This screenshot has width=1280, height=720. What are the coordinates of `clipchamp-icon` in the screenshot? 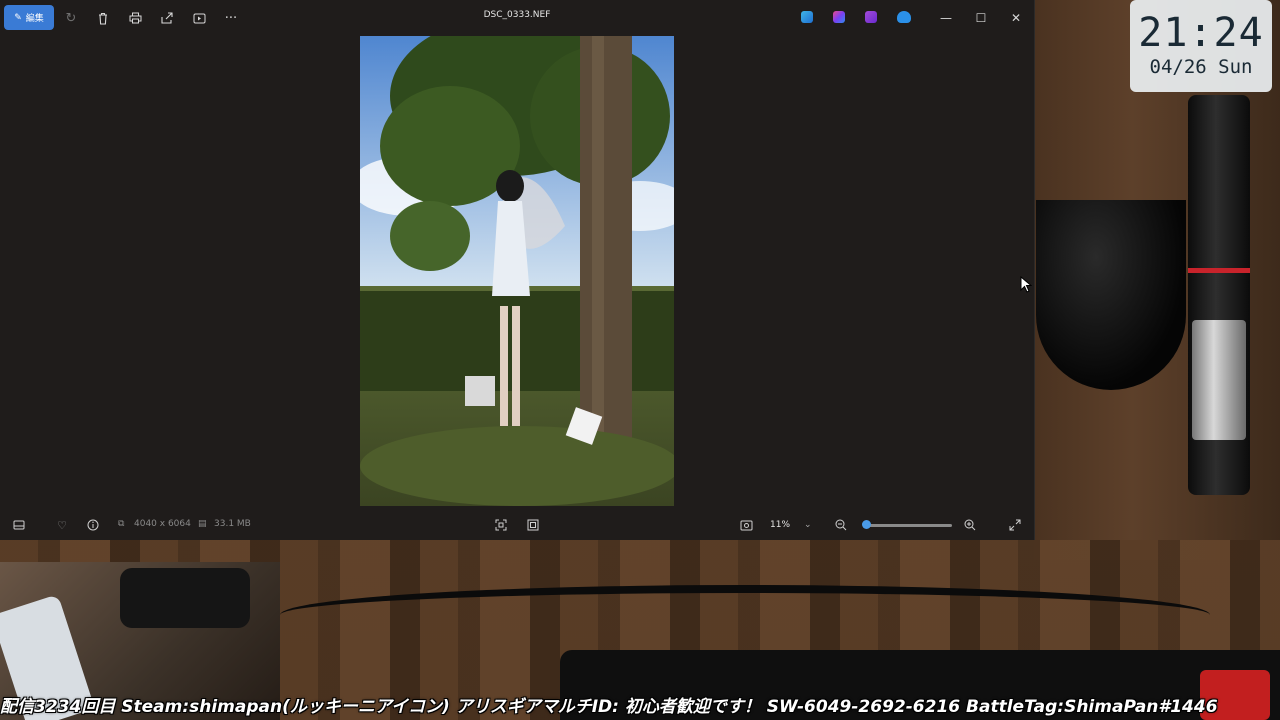 It's located at (807, 17).